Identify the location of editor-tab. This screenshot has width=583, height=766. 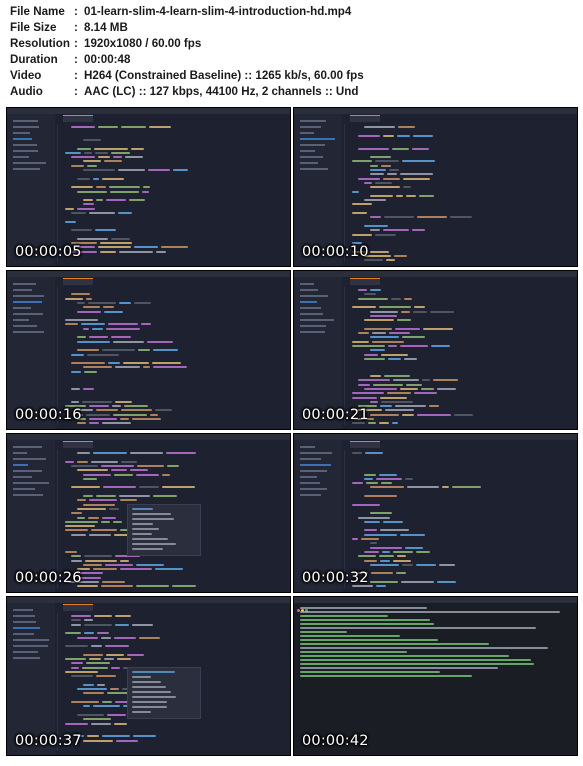
(78, 444).